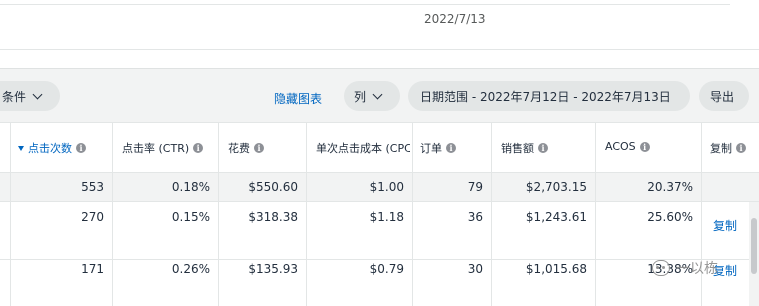 The width and height of the screenshot is (759, 306). What do you see at coordinates (266, 148) in the screenshot?
I see `header-spend: 花费 i` at bounding box center [266, 148].